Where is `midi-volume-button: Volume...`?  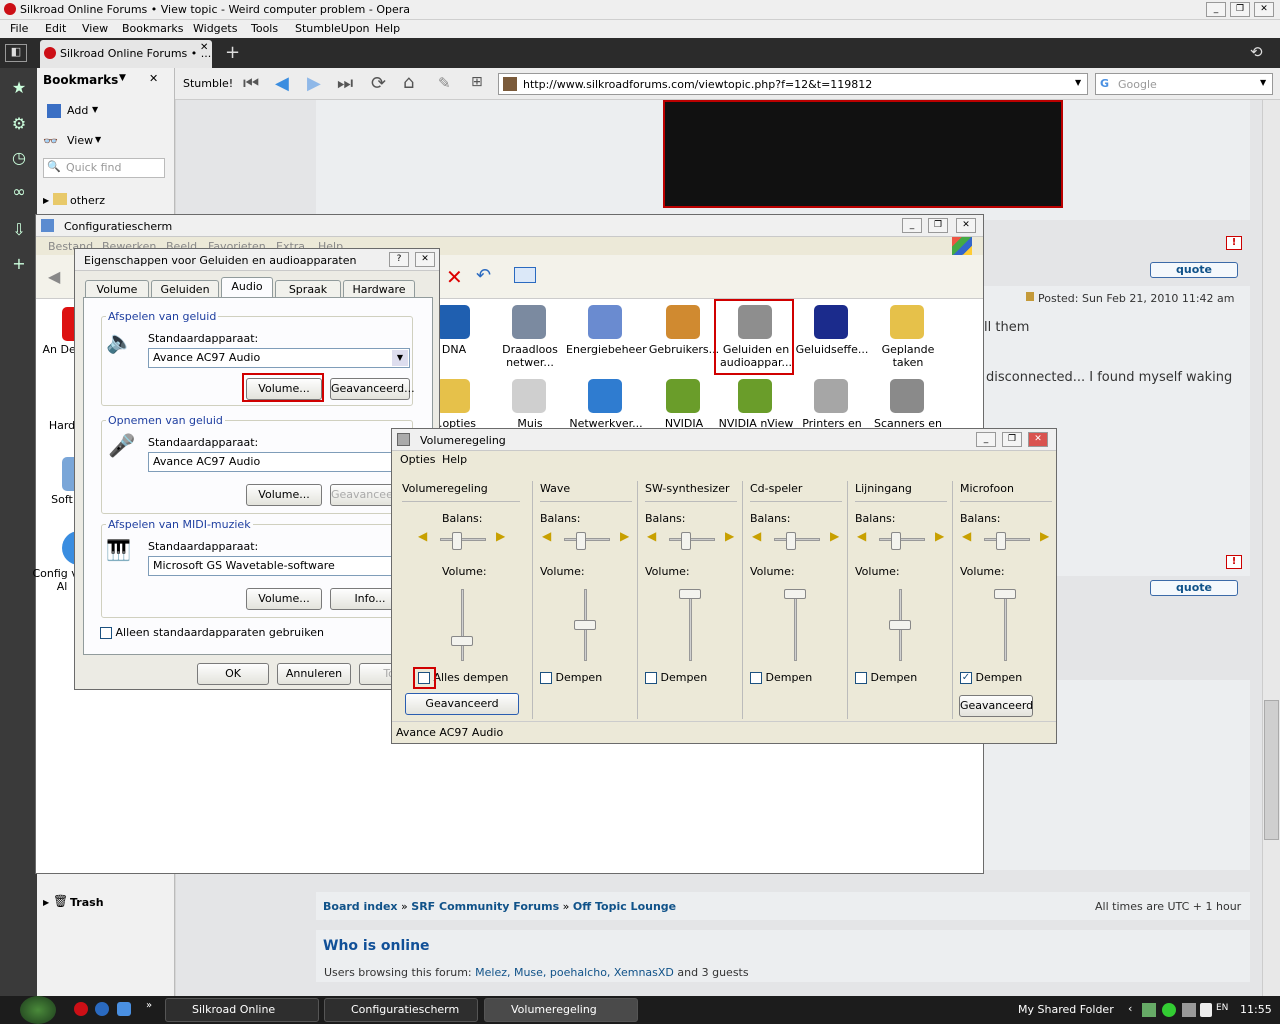 midi-volume-button: Volume... is located at coordinates (284, 599).